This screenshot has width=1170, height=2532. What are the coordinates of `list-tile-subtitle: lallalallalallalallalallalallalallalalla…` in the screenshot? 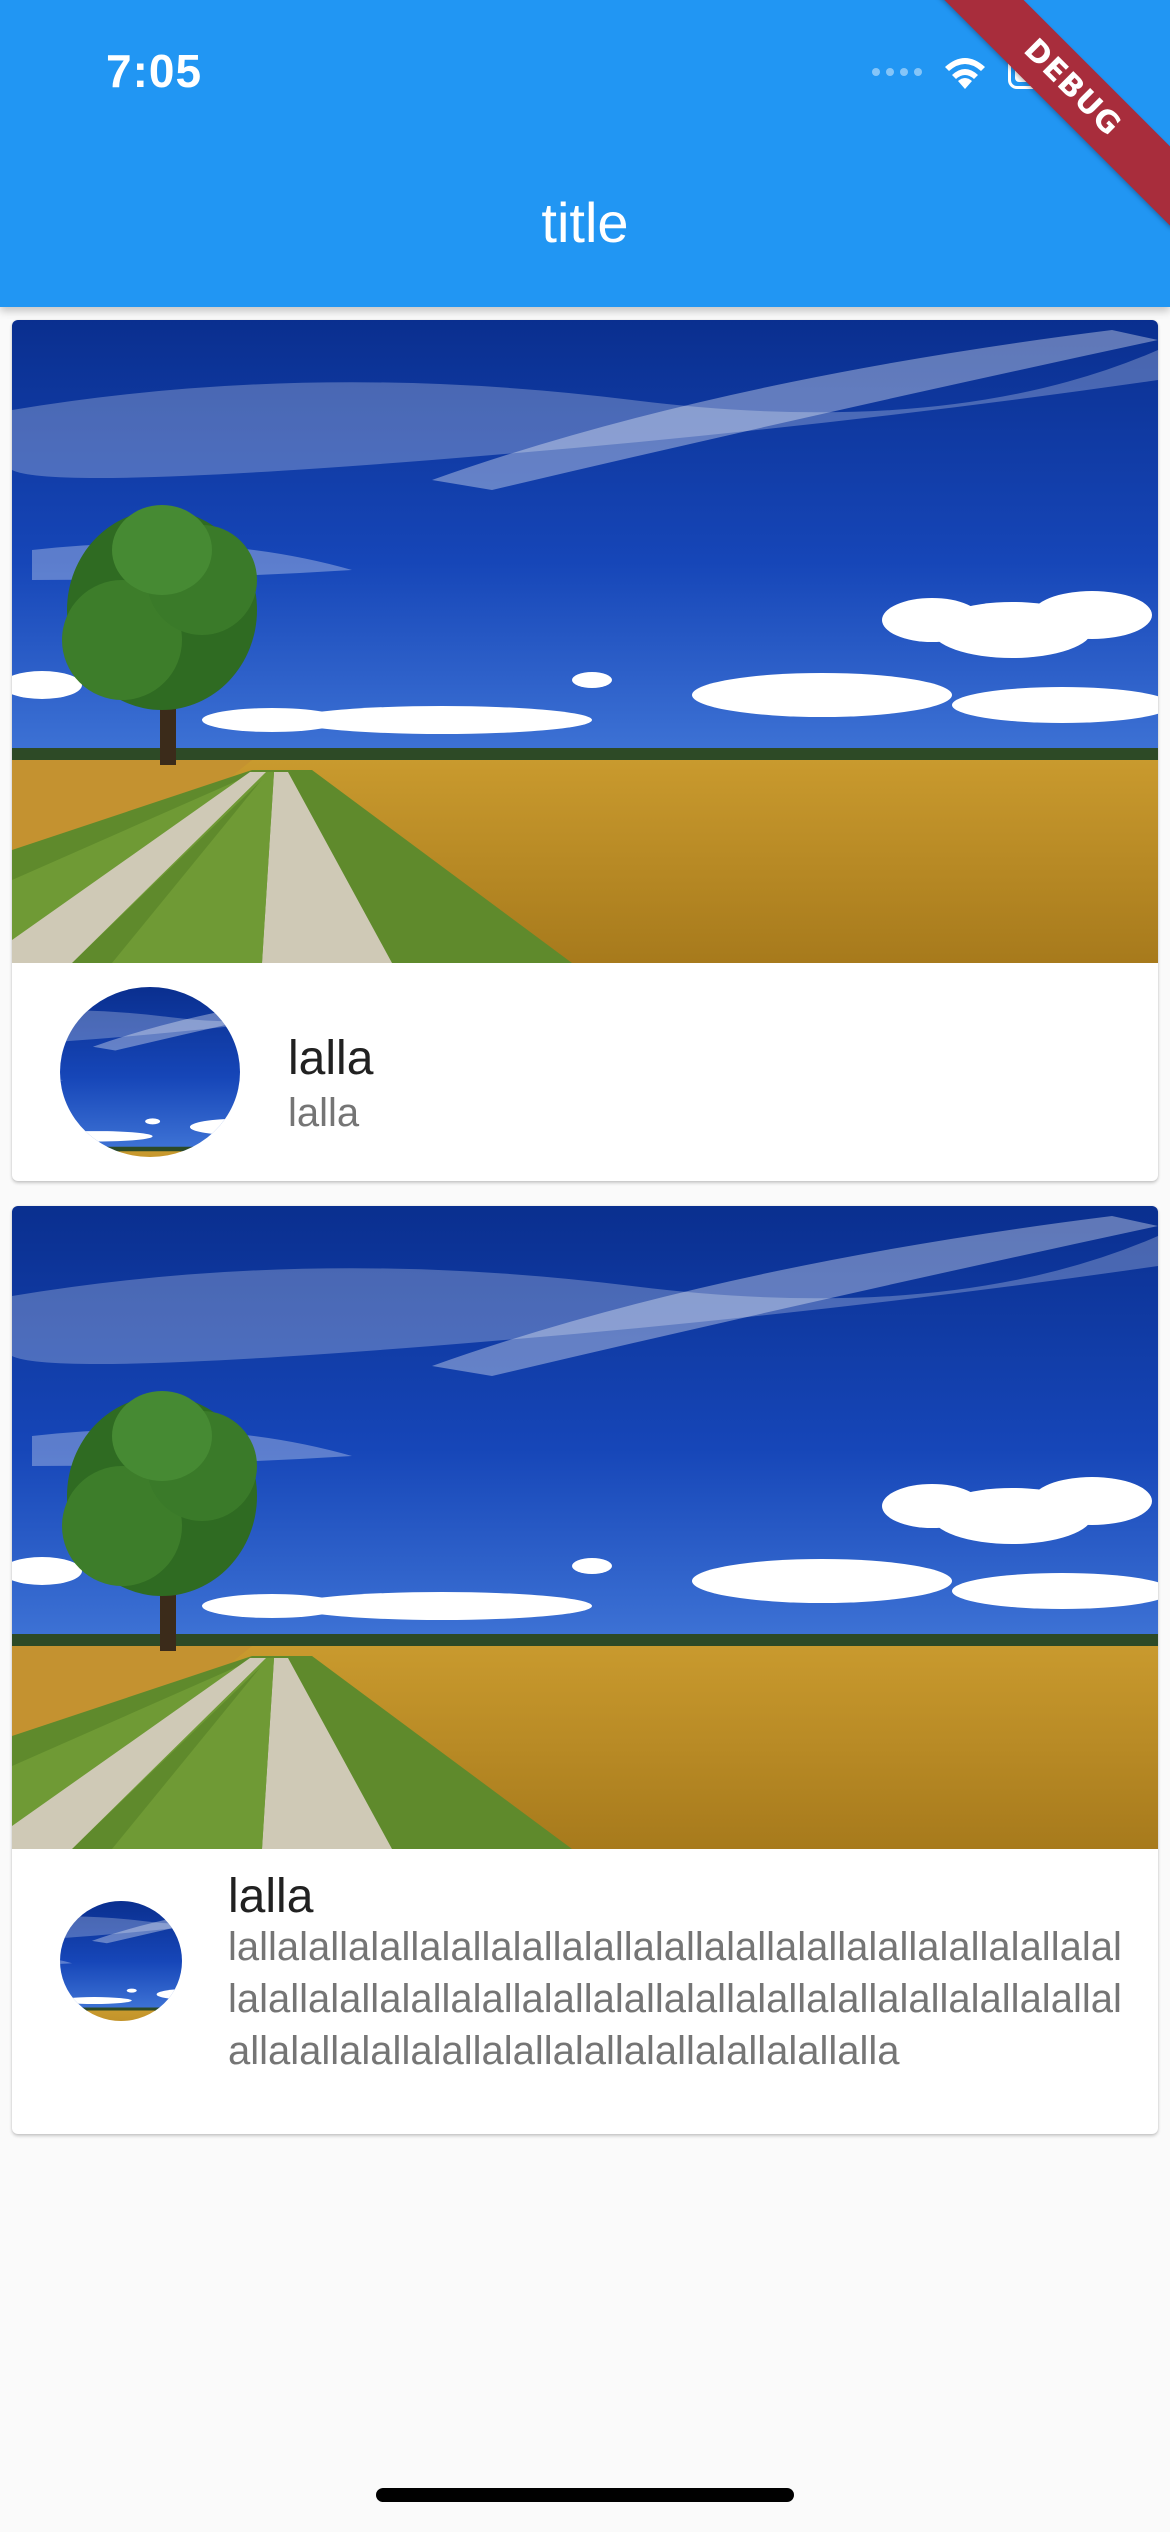 It's located at (675, 1999).